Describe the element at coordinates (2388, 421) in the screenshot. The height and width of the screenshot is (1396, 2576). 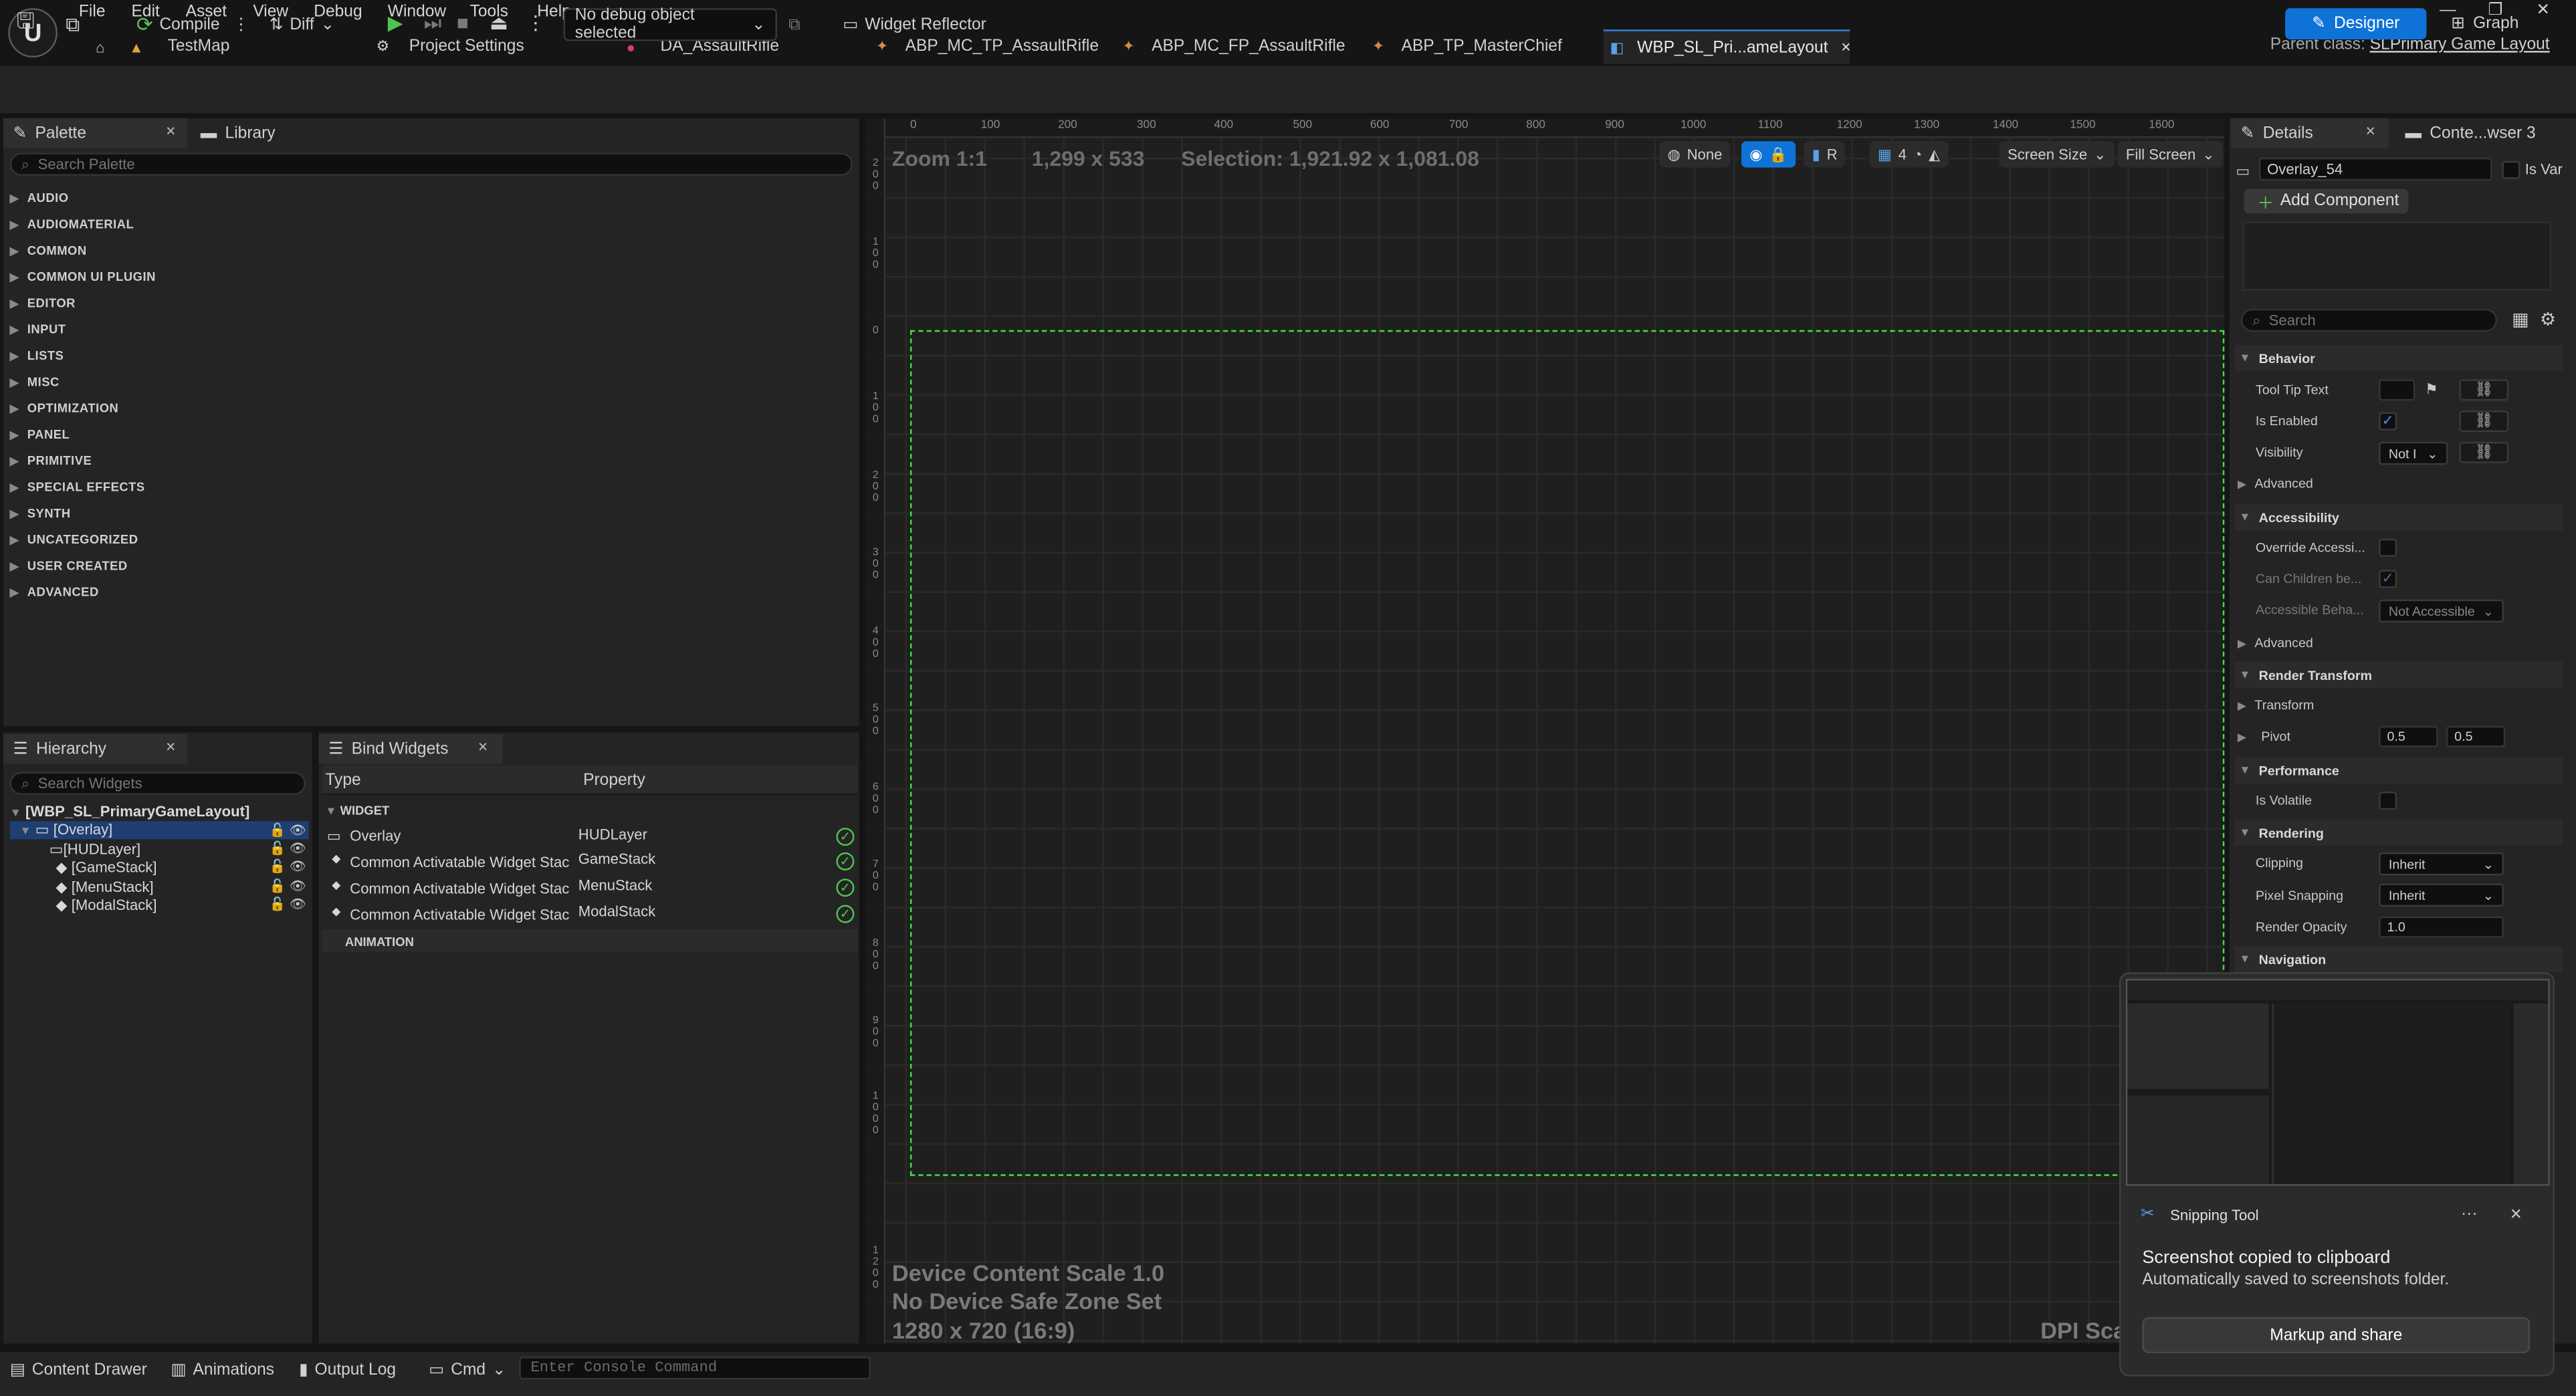
I see `is-enabled-checkbox: ✓` at that location.